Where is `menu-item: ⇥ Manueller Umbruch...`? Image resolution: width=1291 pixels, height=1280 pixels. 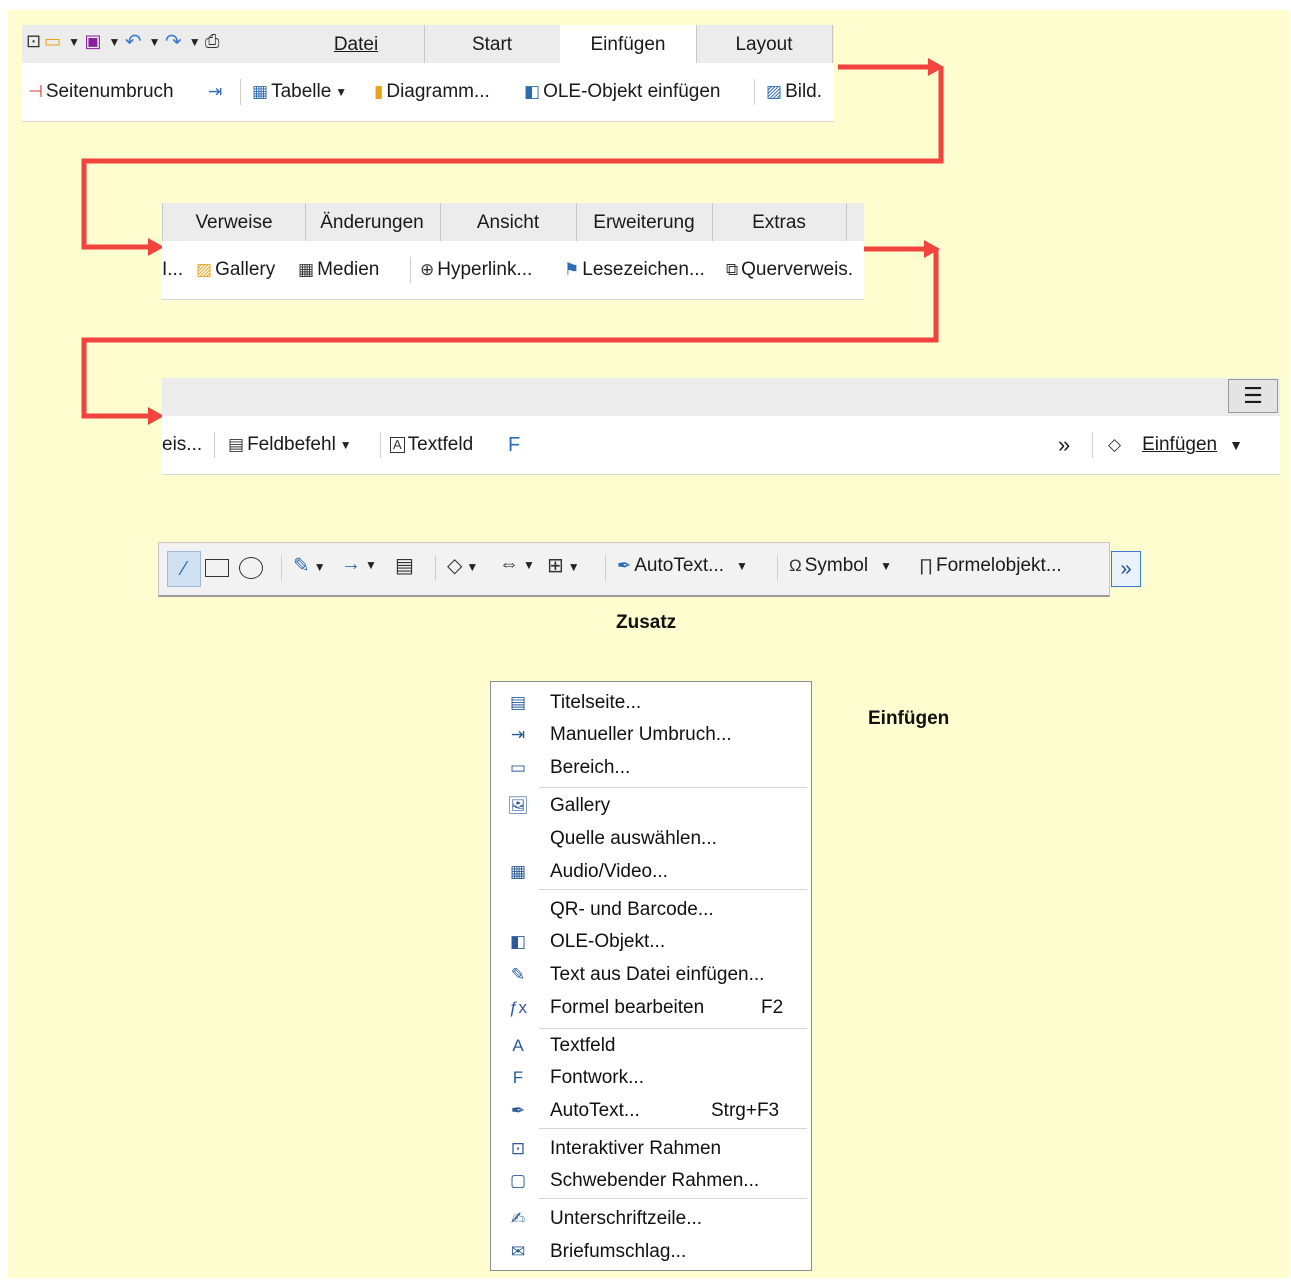 menu-item: ⇥ Manueller Umbruch... is located at coordinates (651, 735).